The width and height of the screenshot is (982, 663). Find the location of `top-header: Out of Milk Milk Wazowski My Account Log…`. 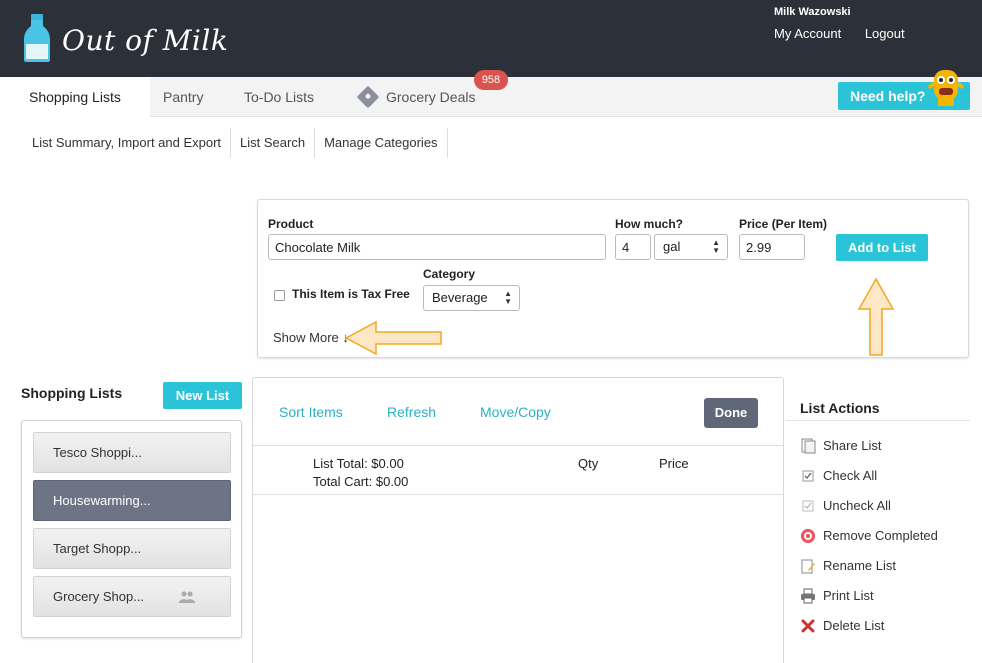

top-header: Out of Milk Milk Wazowski My Account Log… is located at coordinates (491, 38).